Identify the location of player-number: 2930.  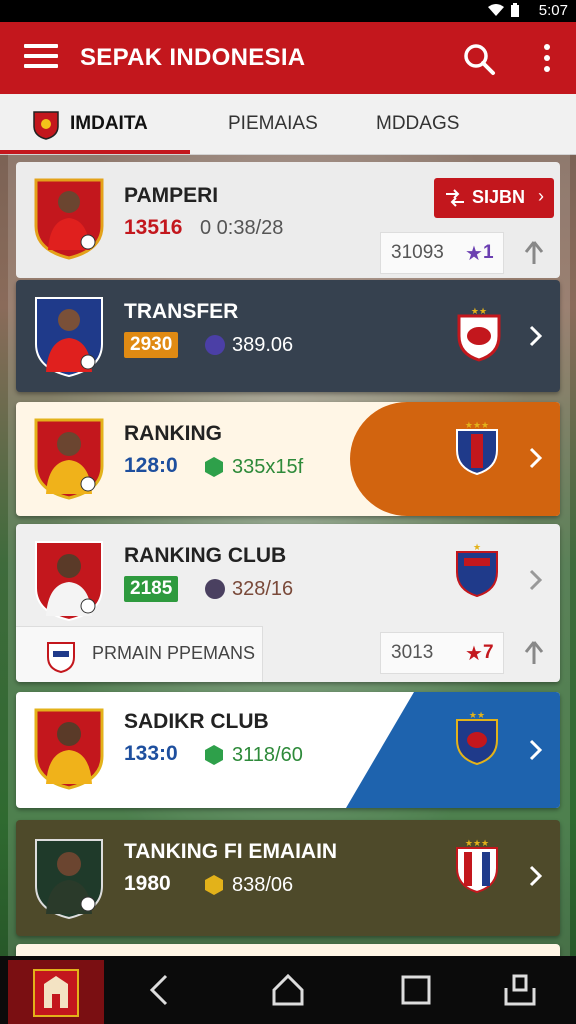
(151, 345).